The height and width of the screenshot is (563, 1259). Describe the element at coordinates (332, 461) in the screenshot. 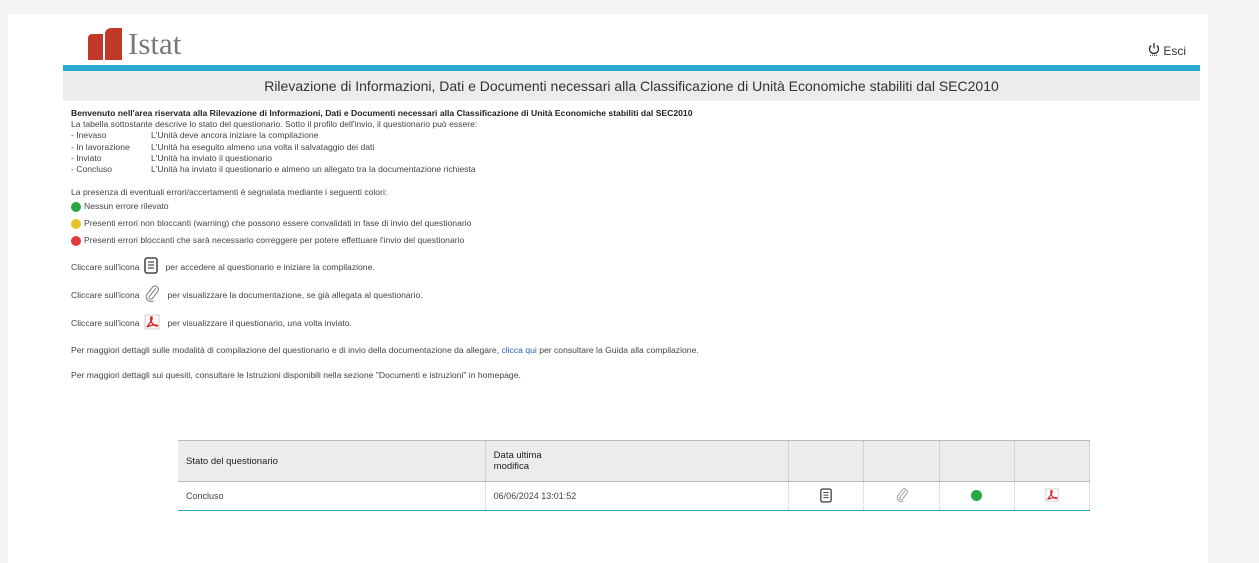

I see `col-stato: Stato del questionario` at that location.